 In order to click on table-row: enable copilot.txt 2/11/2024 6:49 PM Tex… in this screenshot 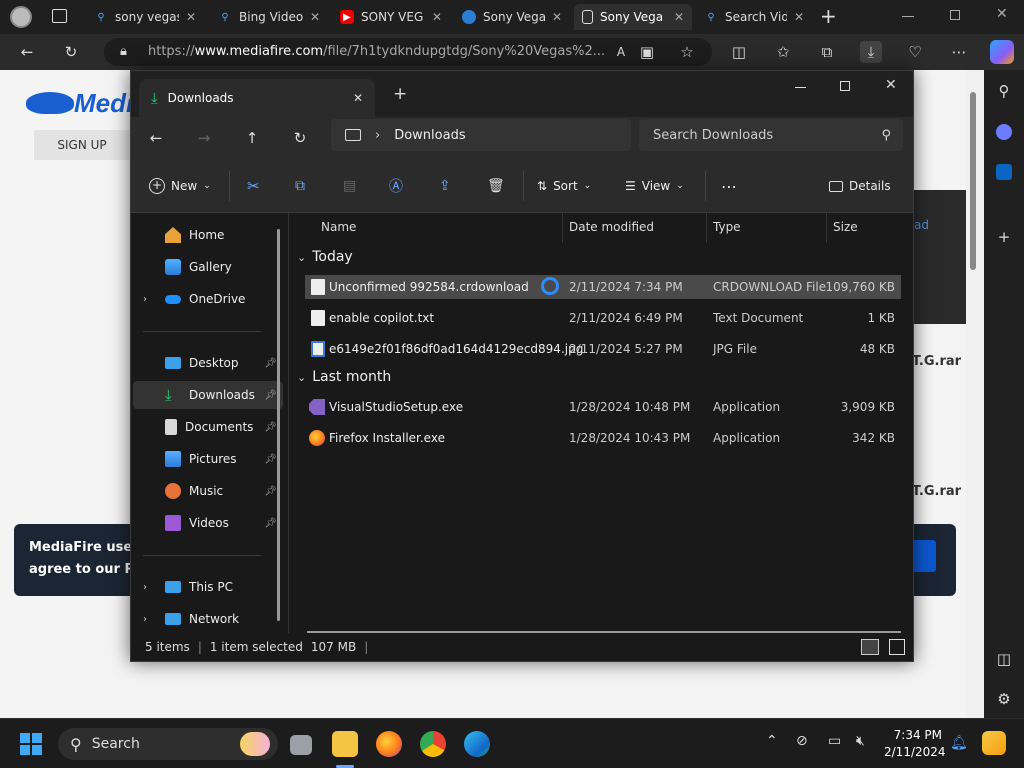, I will do `click(603, 318)`.